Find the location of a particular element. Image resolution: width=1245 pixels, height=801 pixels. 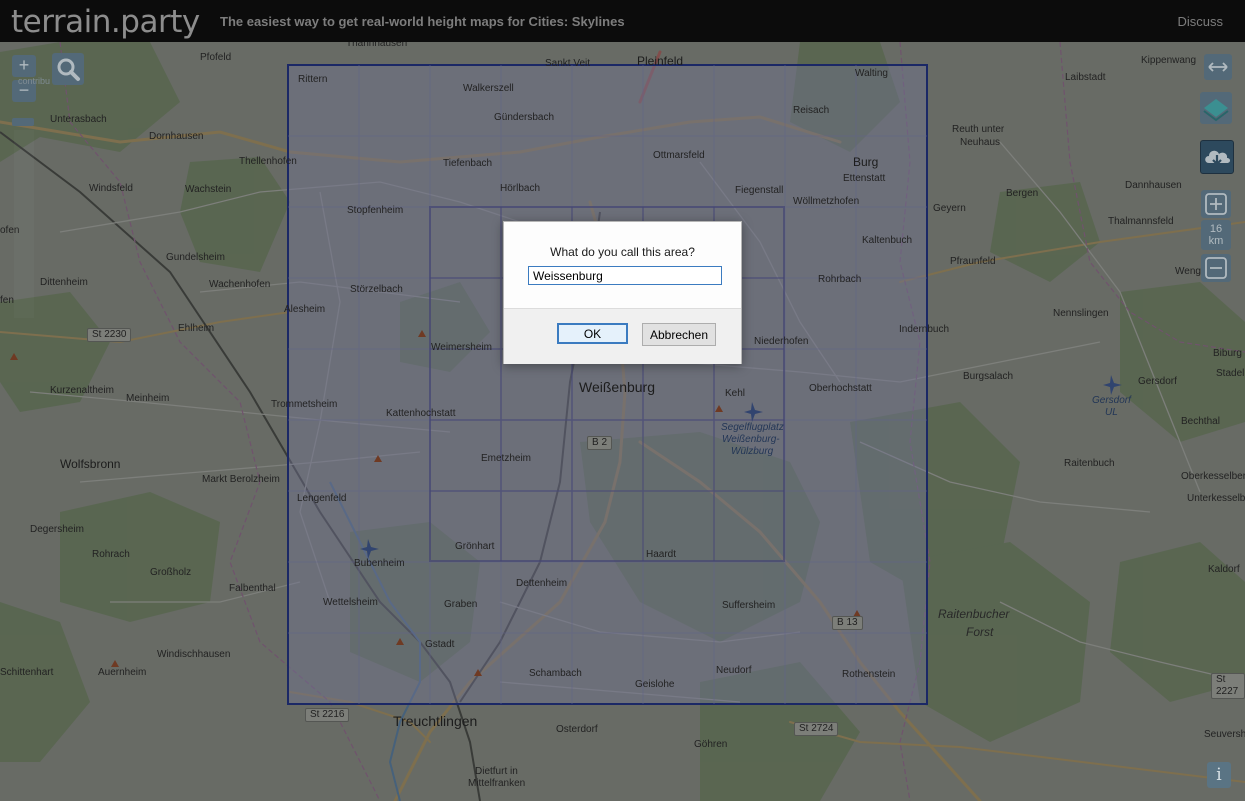

area-name-dialog: What do you call this area? OK Abbrechen is located at coordinates (622, 292).